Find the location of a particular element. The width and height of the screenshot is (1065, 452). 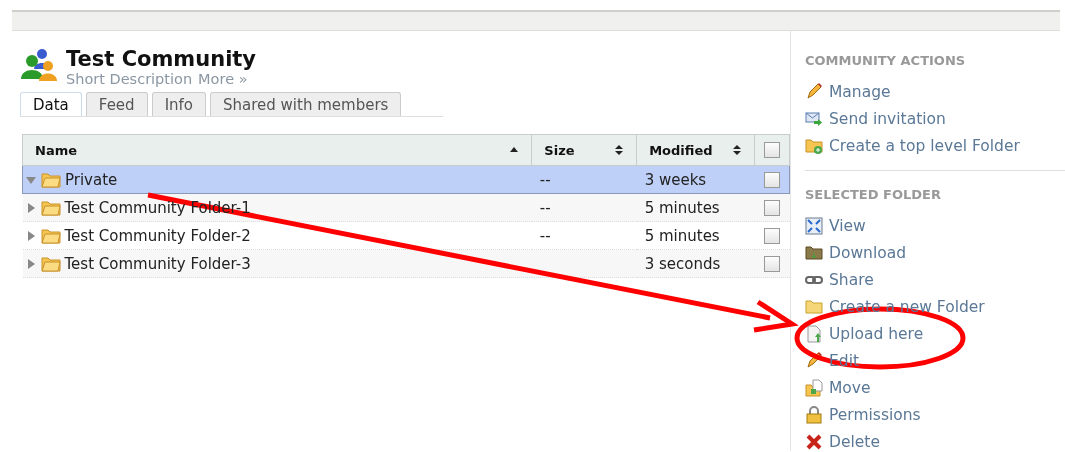

section-heading: COMMUNITY ACTIONS is located at coordinates (886, 60).